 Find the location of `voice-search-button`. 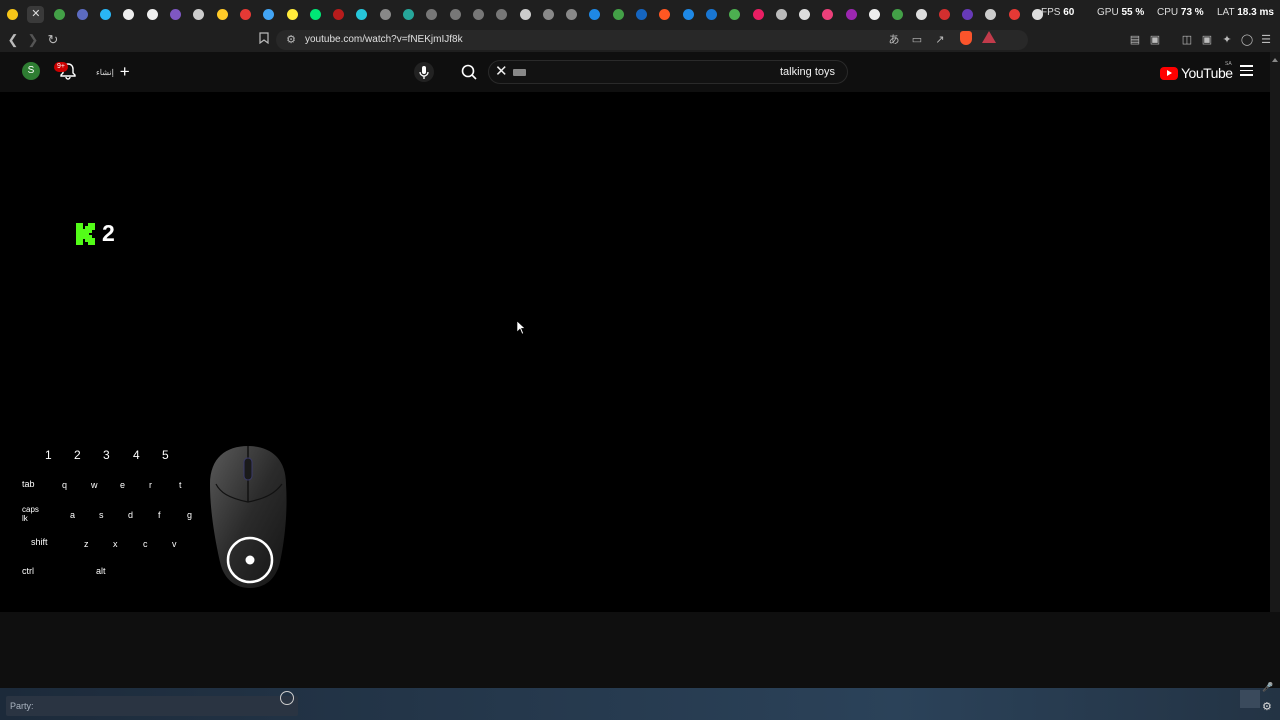

voice-search-button is located at coordinates (424, 72).